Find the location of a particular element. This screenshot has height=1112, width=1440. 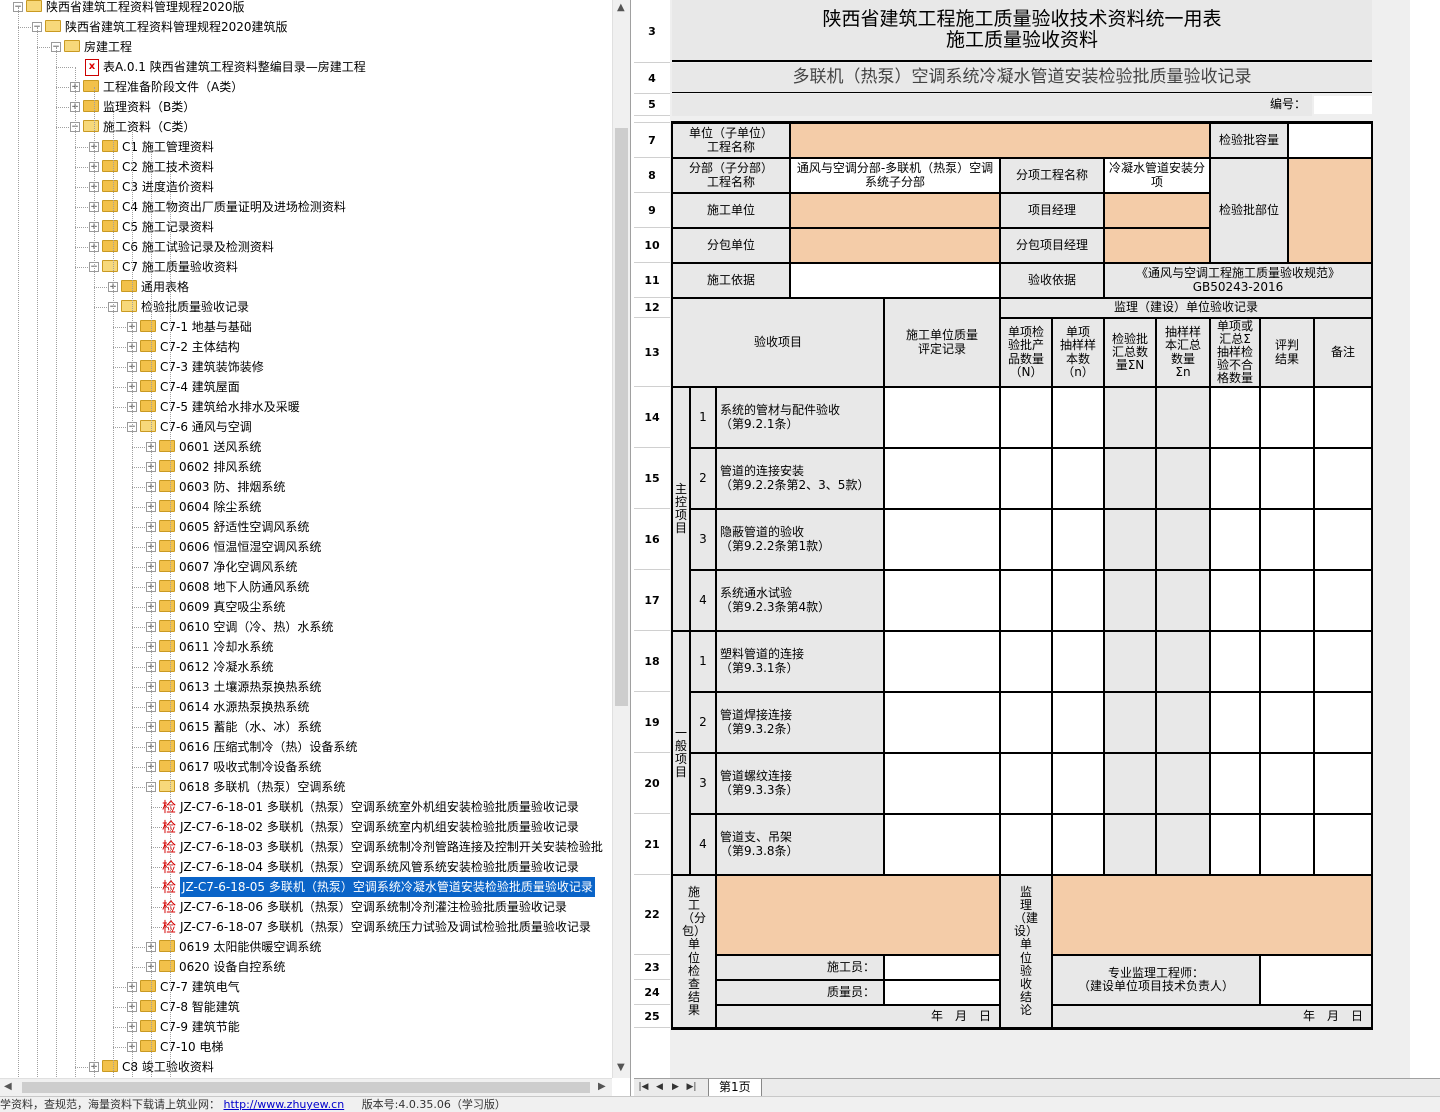

tree-item: −0618 多联机（热泵）空调系统 is located at coordinates (306, 787).